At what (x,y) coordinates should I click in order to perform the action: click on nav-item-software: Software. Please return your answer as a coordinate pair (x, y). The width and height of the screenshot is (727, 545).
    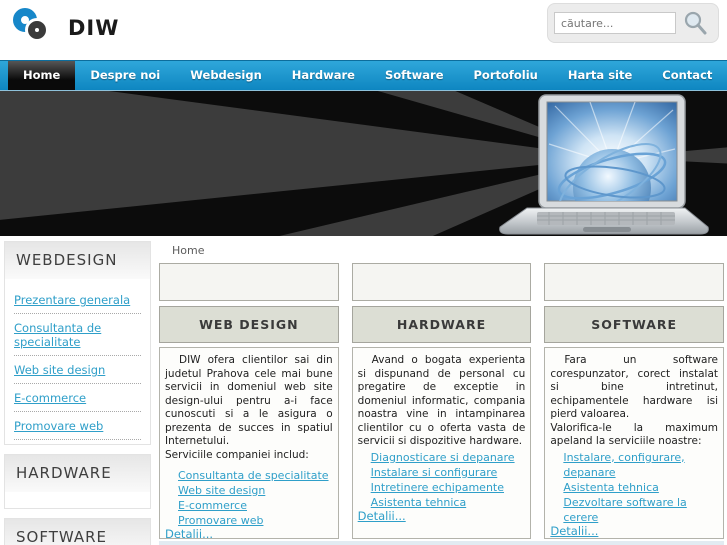
    Looking at the image, I should click on (414, 75).